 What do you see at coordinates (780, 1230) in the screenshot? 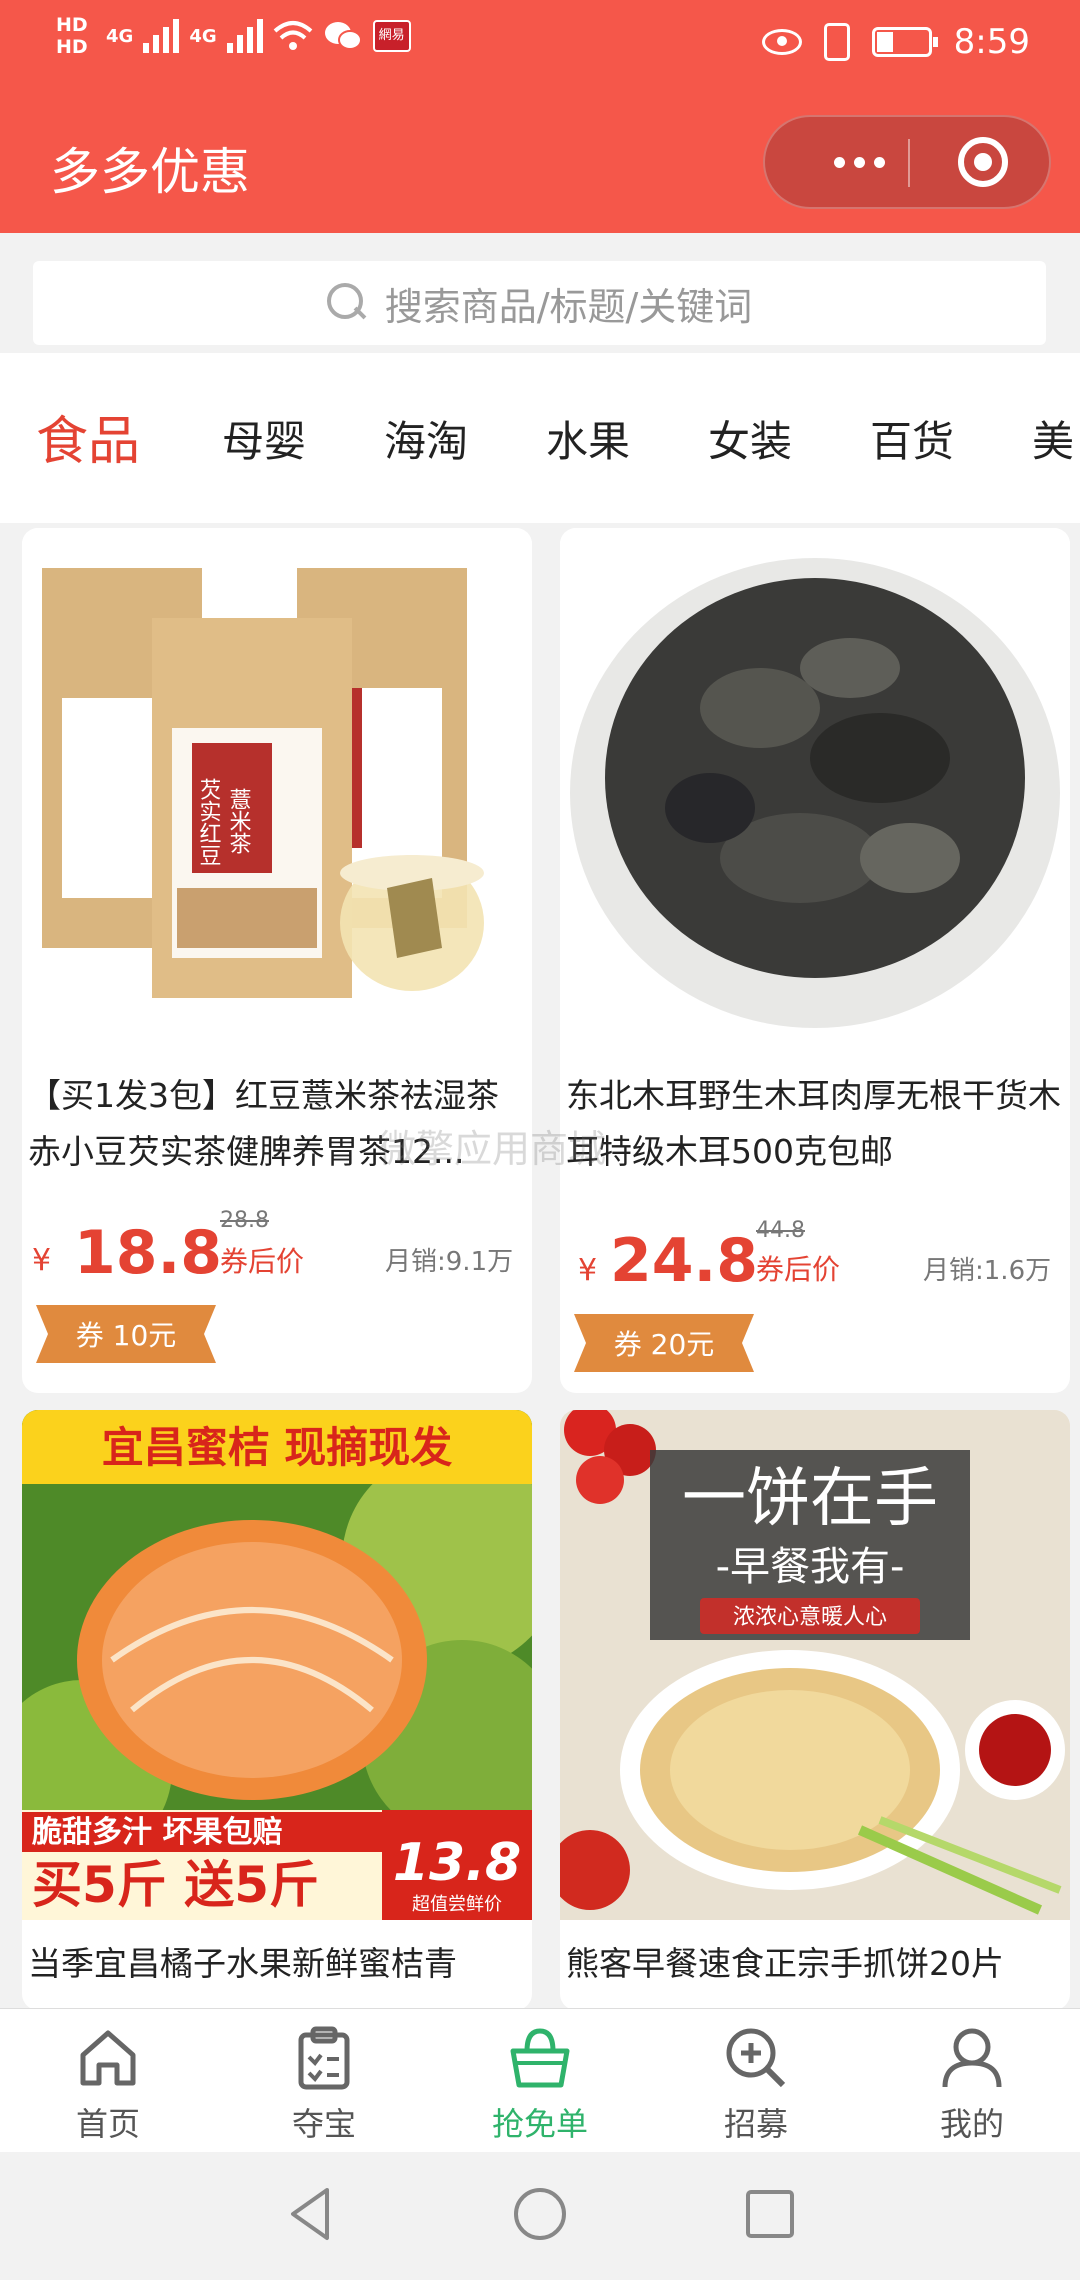
I see `original-price: 44.8` at bounding box center [780, 1230].